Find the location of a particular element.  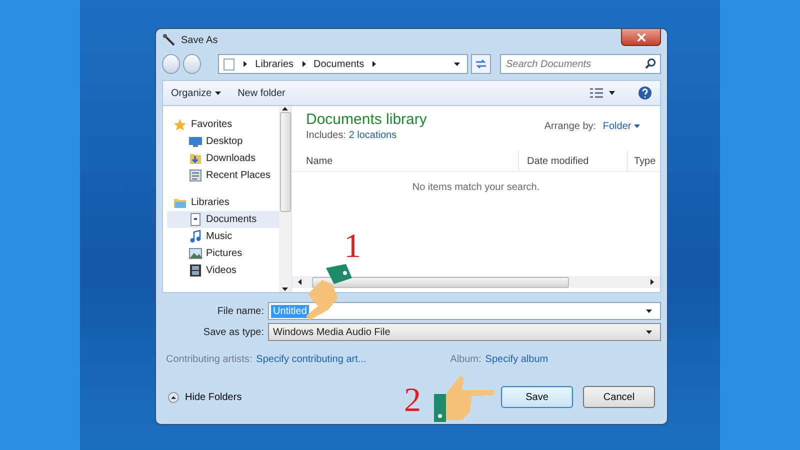

empty-message: No items match your search. is located at coordinates (476, 187).